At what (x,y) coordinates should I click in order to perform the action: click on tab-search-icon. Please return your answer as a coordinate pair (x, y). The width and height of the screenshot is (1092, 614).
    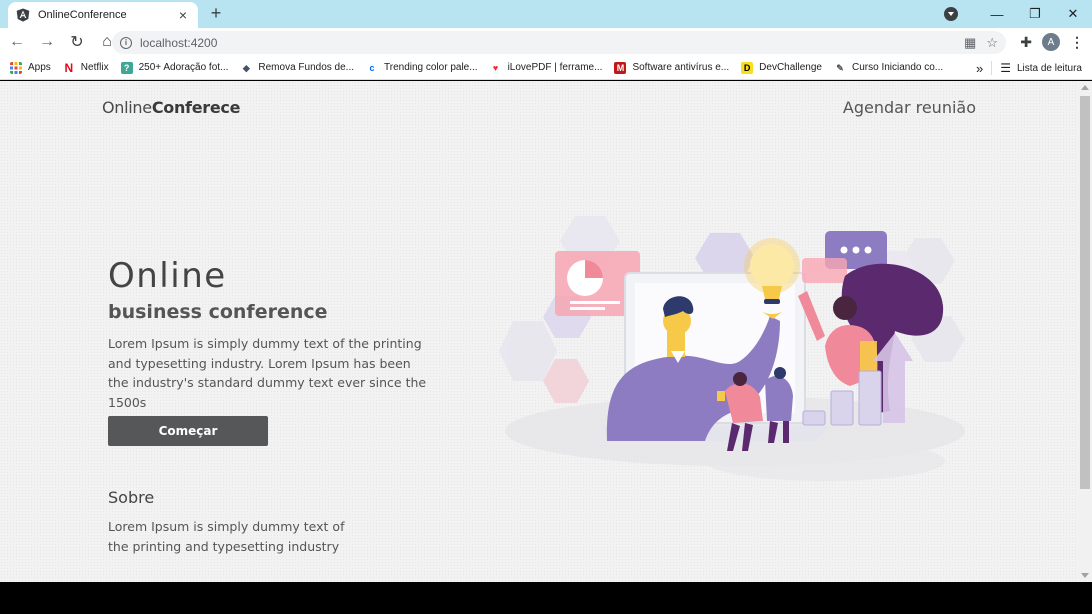
    Looking at the image, I should click on (951, 14).